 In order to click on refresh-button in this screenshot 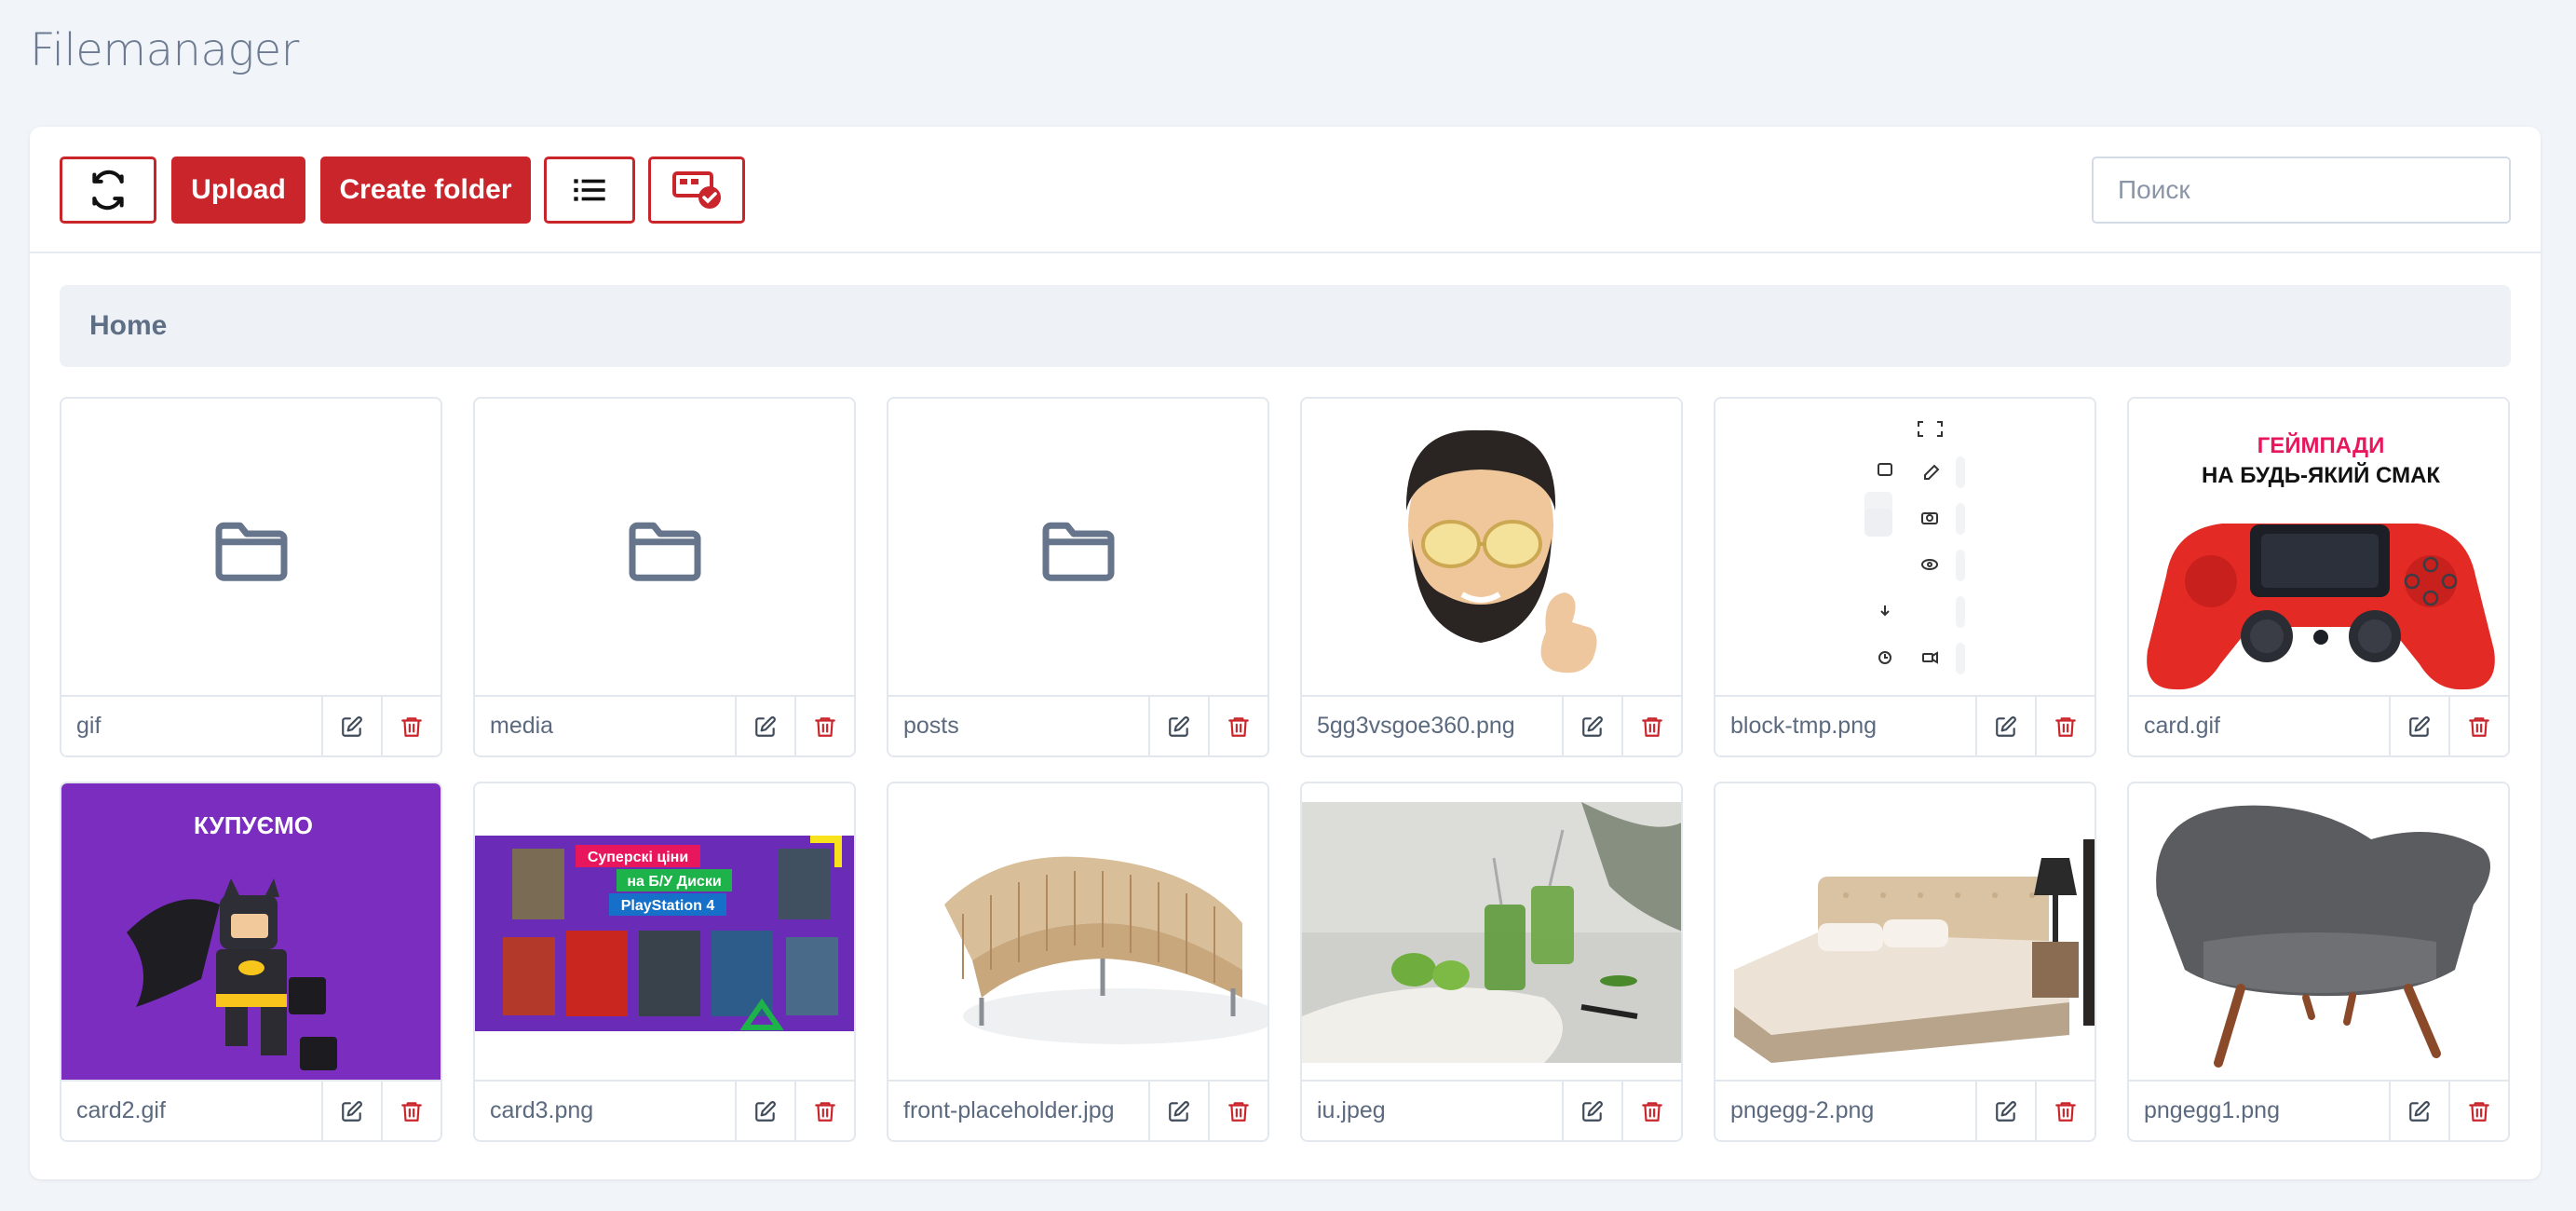, I will do `click(108, 190)`.